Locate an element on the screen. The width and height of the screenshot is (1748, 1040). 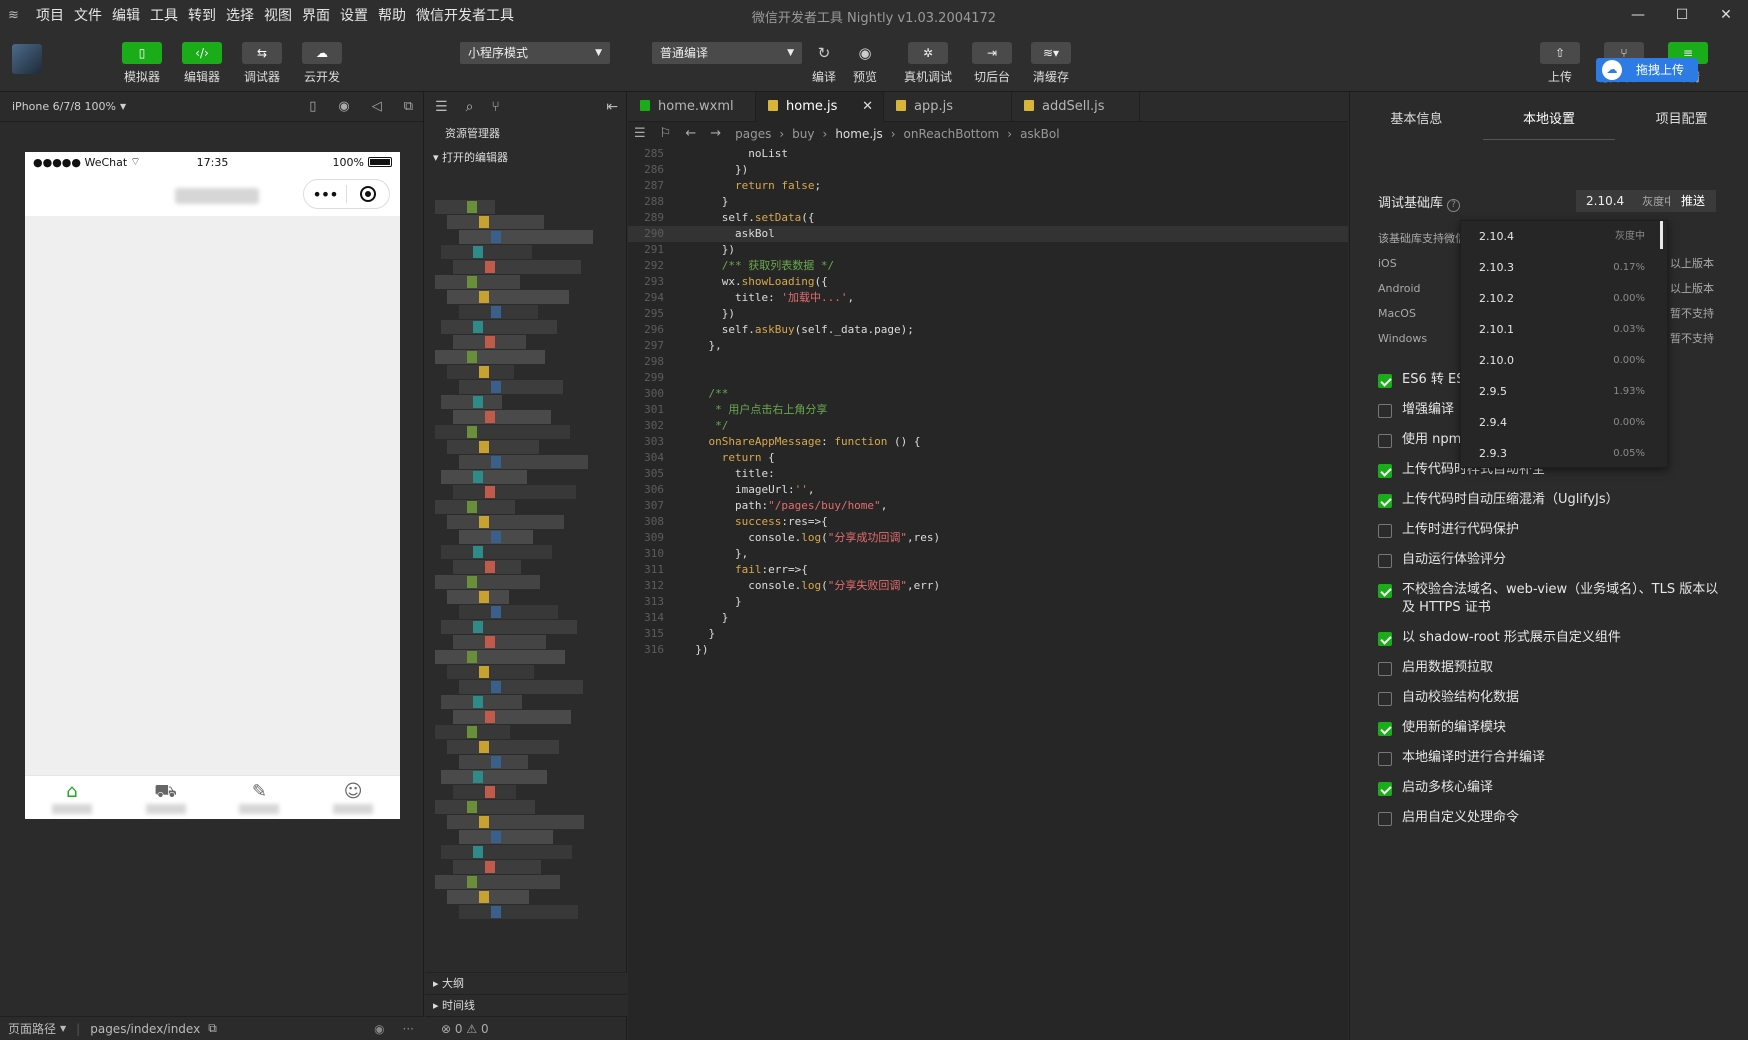
option-row: 自动运行体验评分 is located at coordinates (1553, 560).